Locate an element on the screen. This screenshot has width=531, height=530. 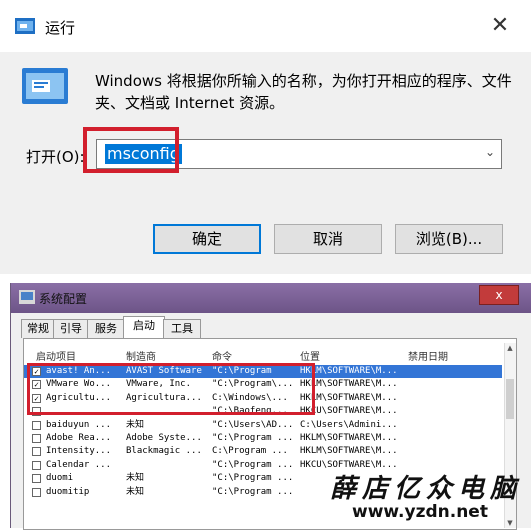
tab-general: 常规 is located at coordinates (38, 328).